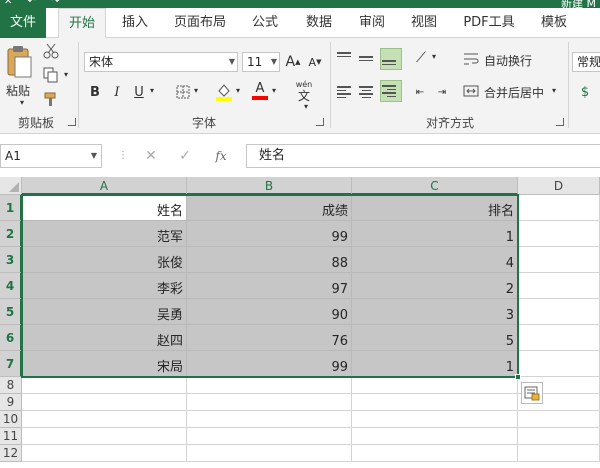 Image resolution: width=600 pixels, height=468 pixels. Describe the element at coordinates (11, 312) in the screenshot. I see `row-header-5: 5` at that location.